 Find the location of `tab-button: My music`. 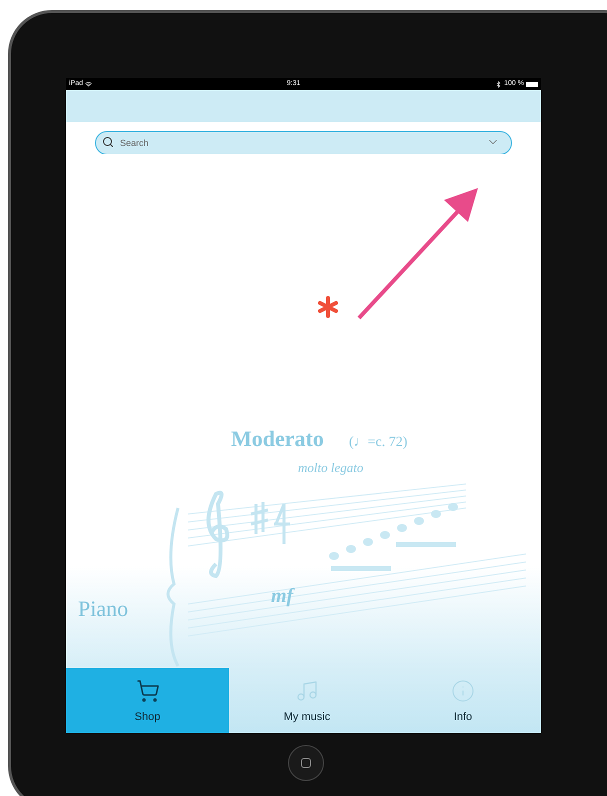

tab-button: My music is located at coordinates (307, 700).